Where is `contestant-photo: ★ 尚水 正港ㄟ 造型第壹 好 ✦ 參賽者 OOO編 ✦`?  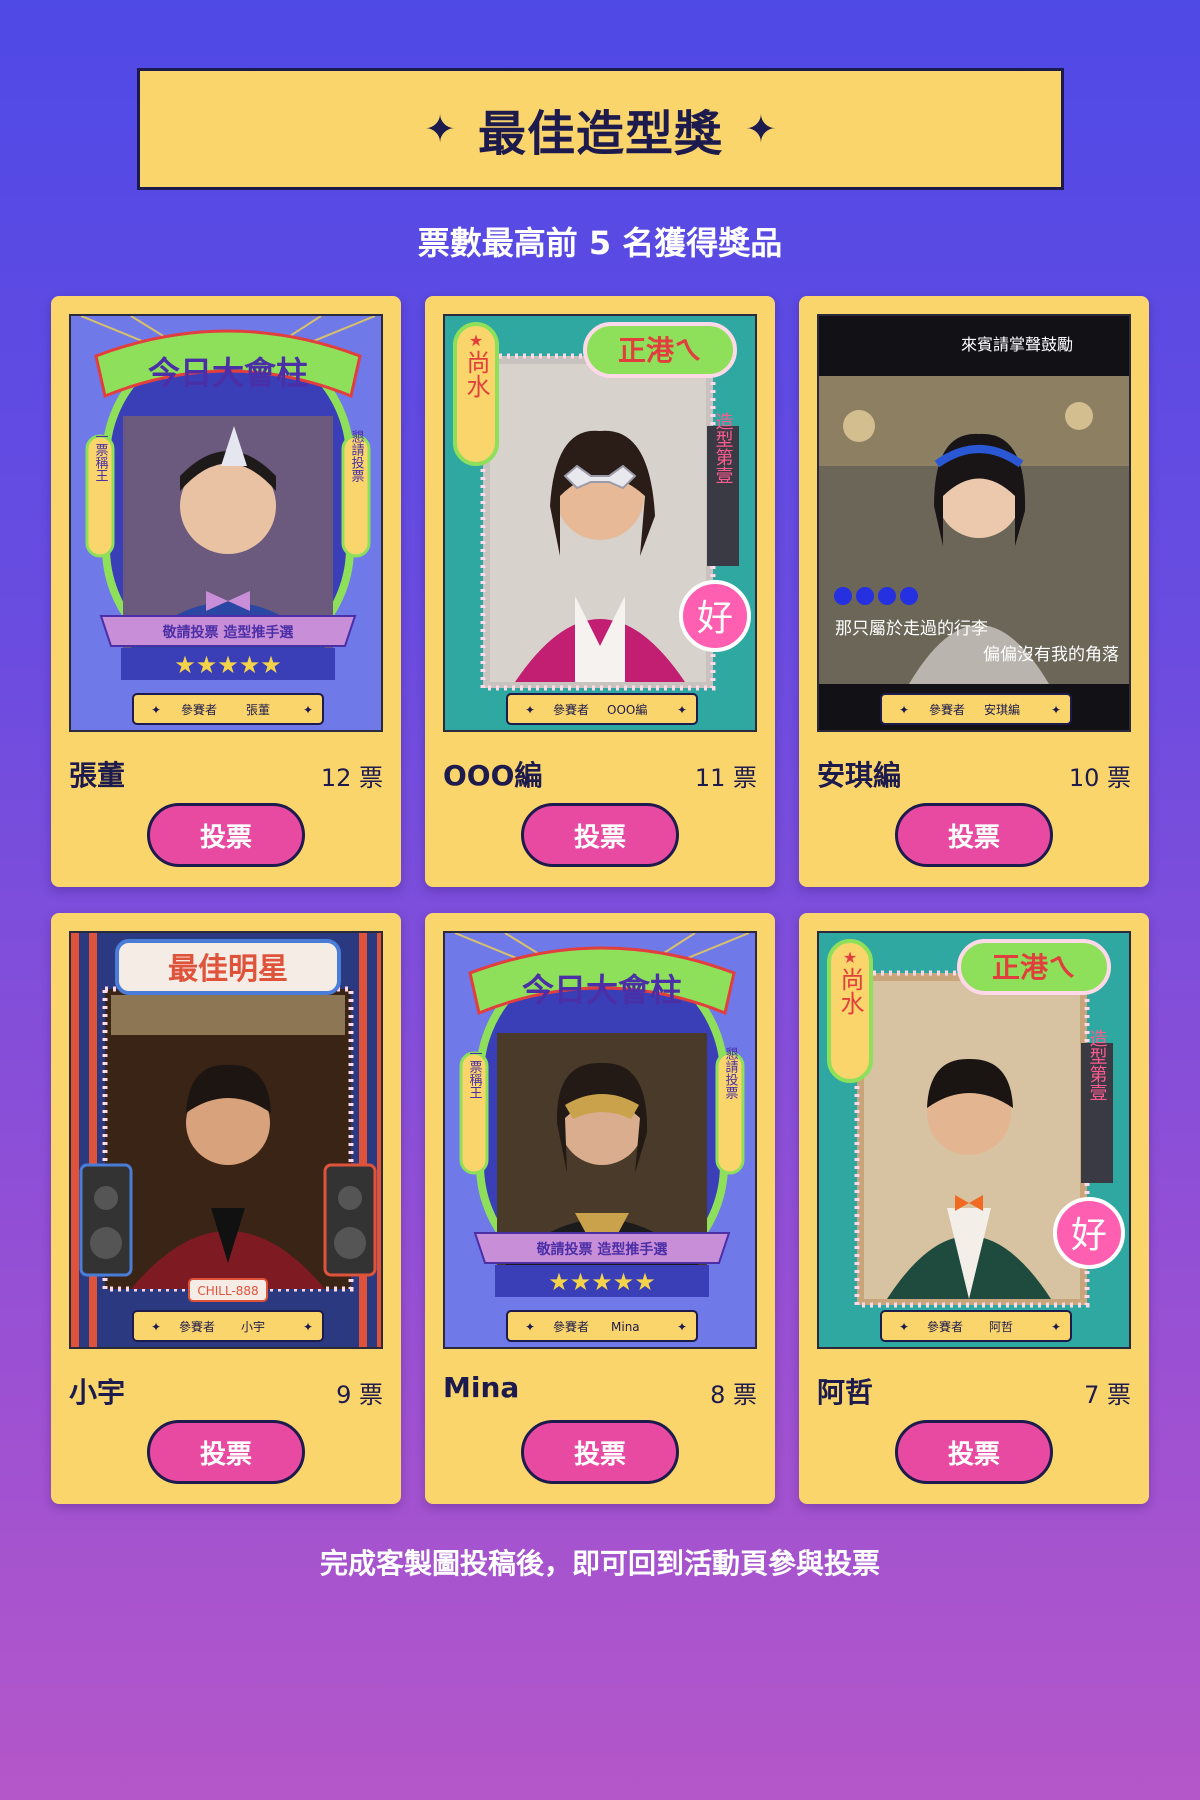
contestant-photo: ★ 尚水 正港ㄟ 造型第壹 好 ✦ 參賽者 OOO編 ✦ is located at coordinates (600, 523).